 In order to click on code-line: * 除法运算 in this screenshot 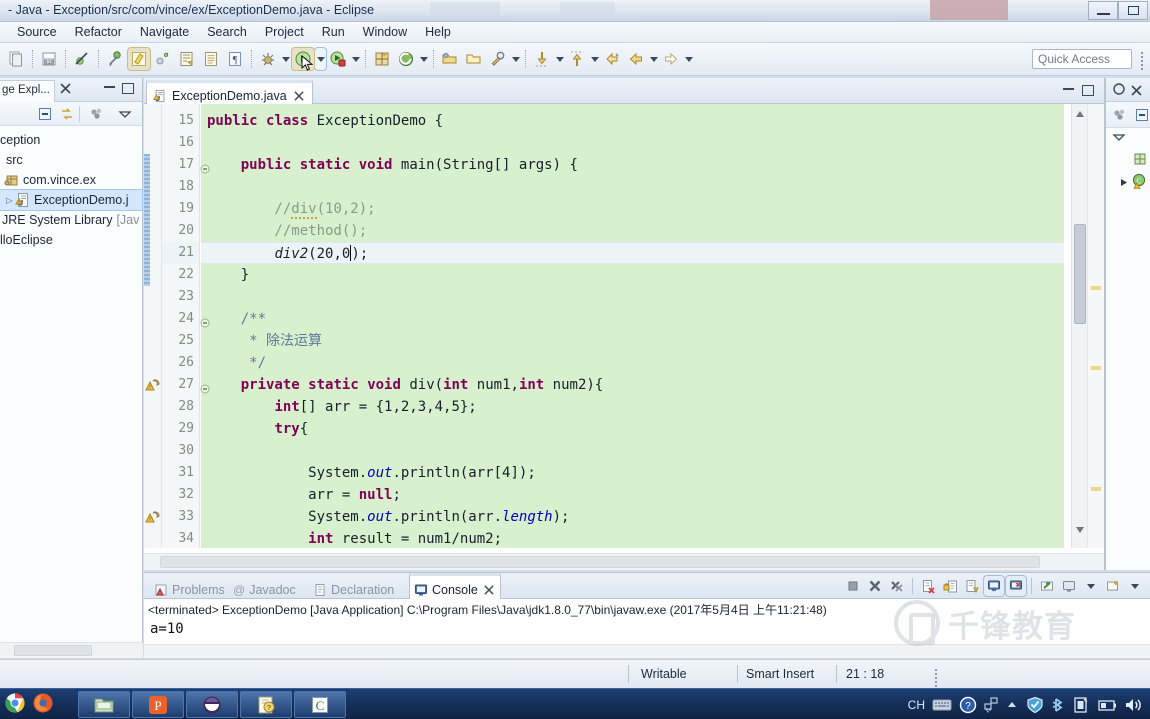, I will do `click(632, 341)`.